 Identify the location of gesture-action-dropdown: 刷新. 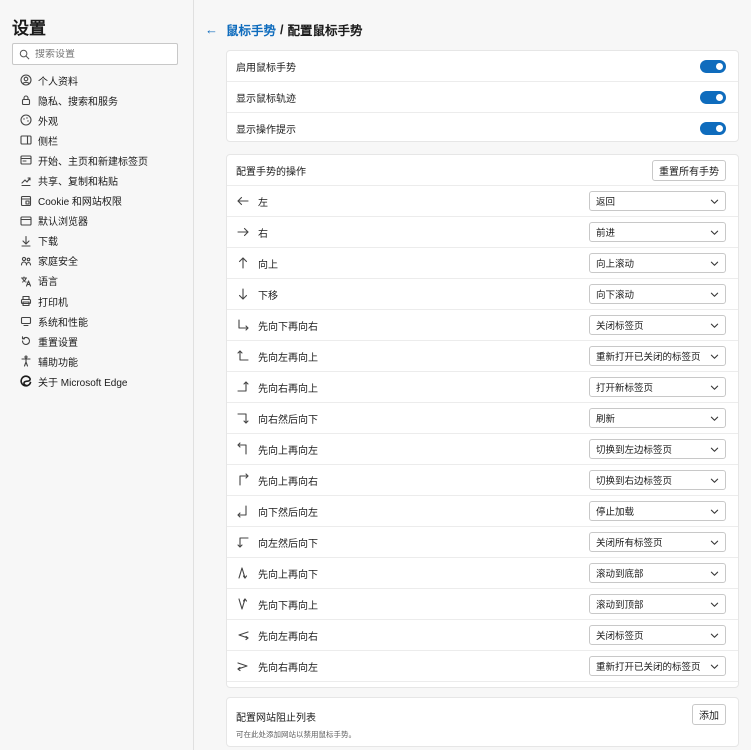
(657, 418).